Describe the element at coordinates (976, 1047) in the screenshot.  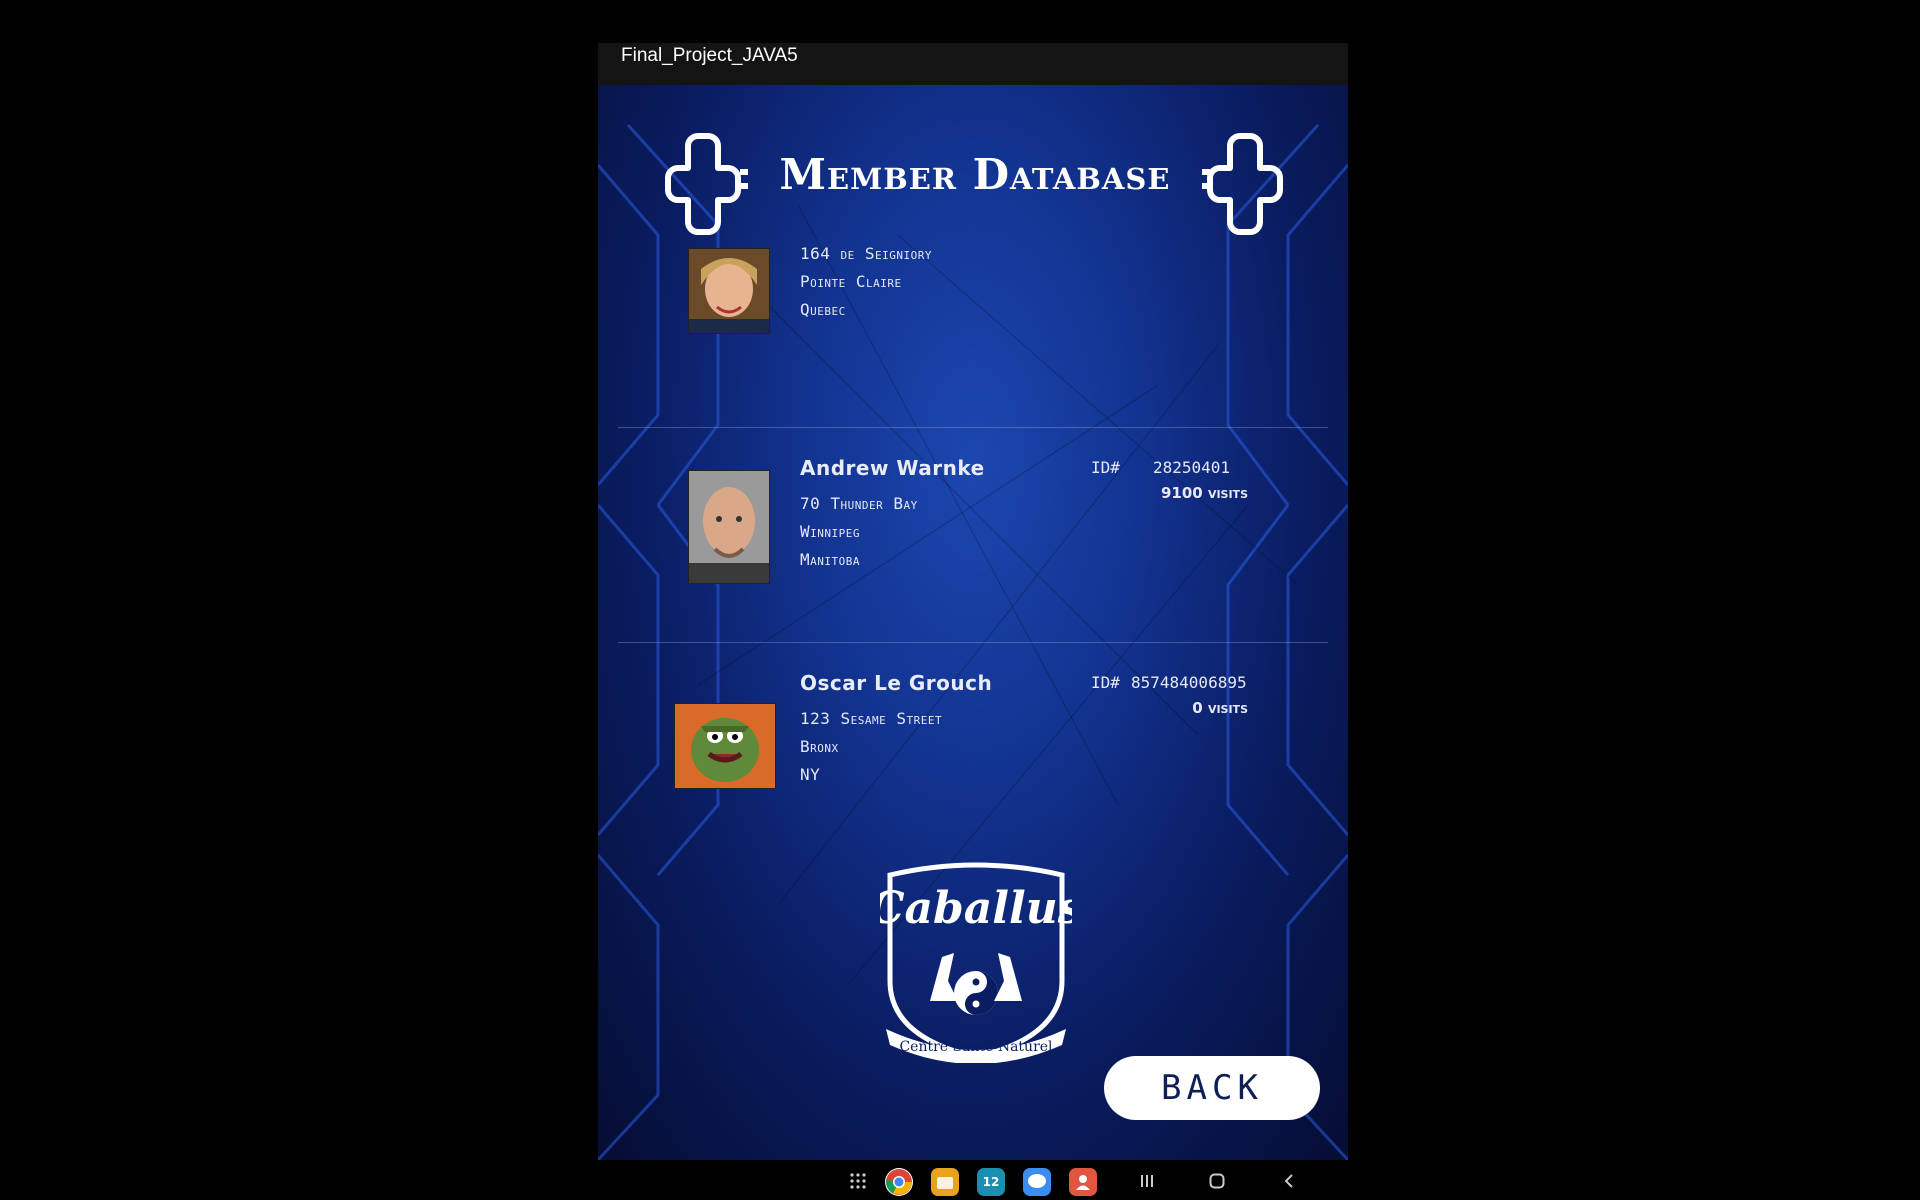
I see `svg-text: Centre Santé Naturel` at that location.